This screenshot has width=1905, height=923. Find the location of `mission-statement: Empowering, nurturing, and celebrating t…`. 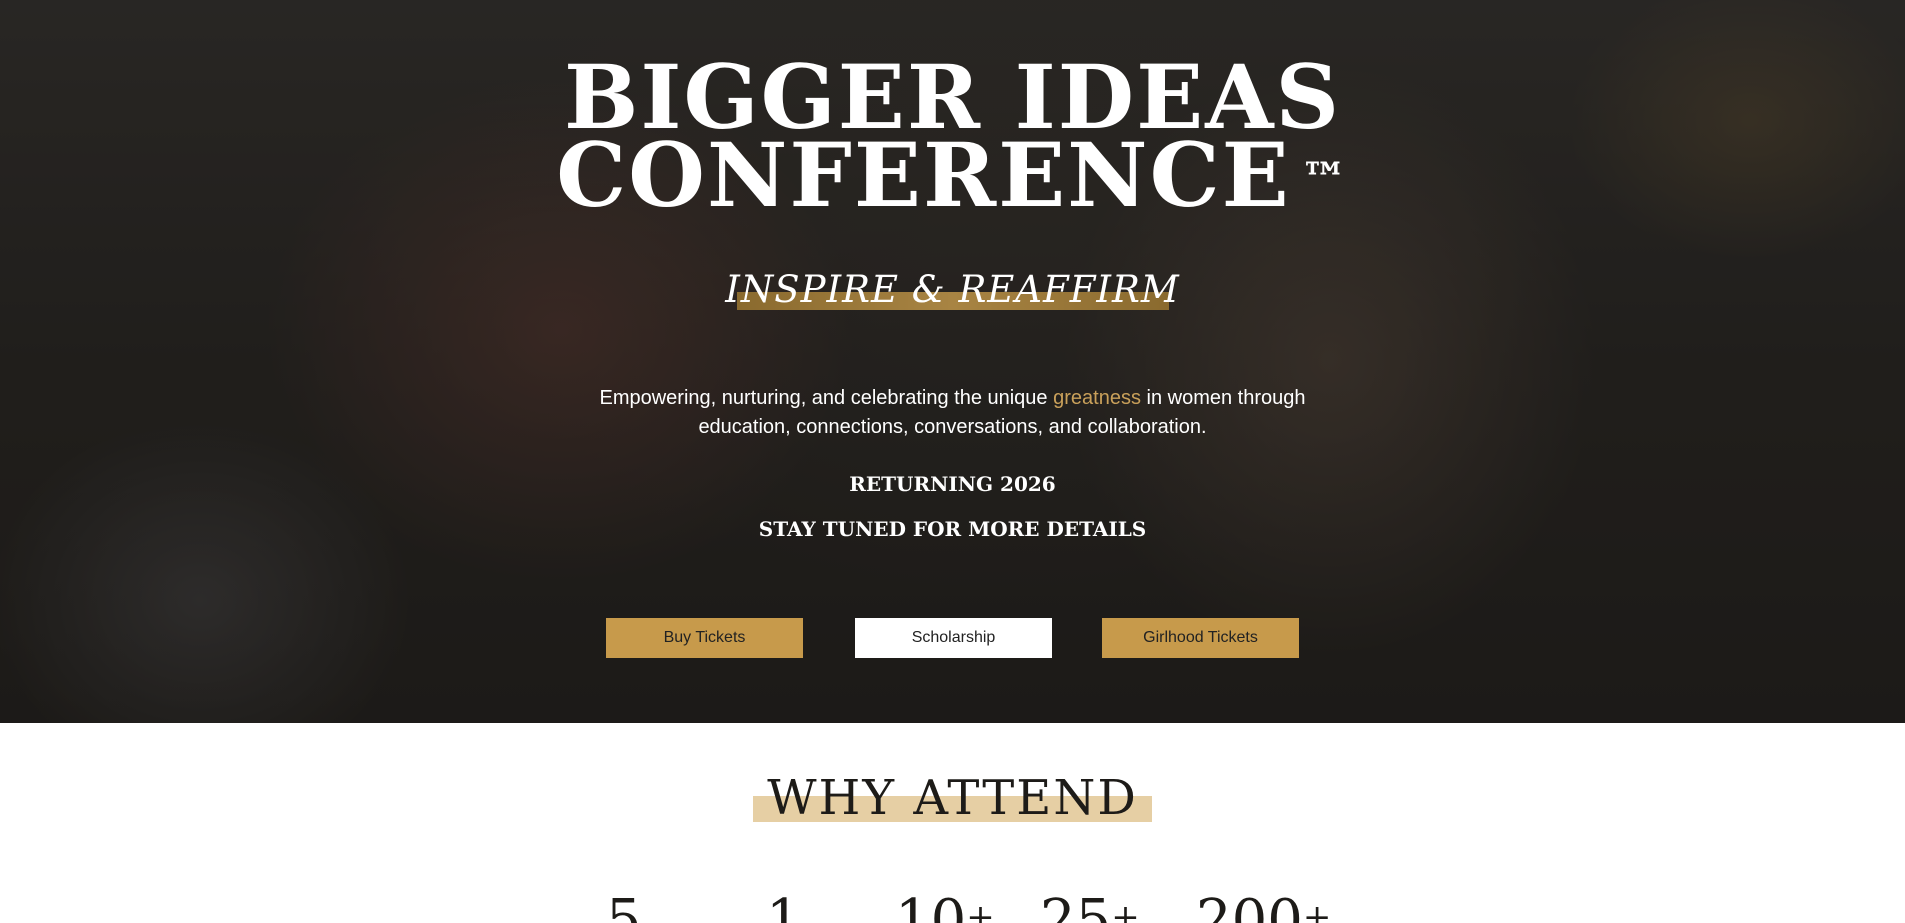

mission-statement: Empowering, nurturing, and celebrating t… is located at coordinates (952, 413).